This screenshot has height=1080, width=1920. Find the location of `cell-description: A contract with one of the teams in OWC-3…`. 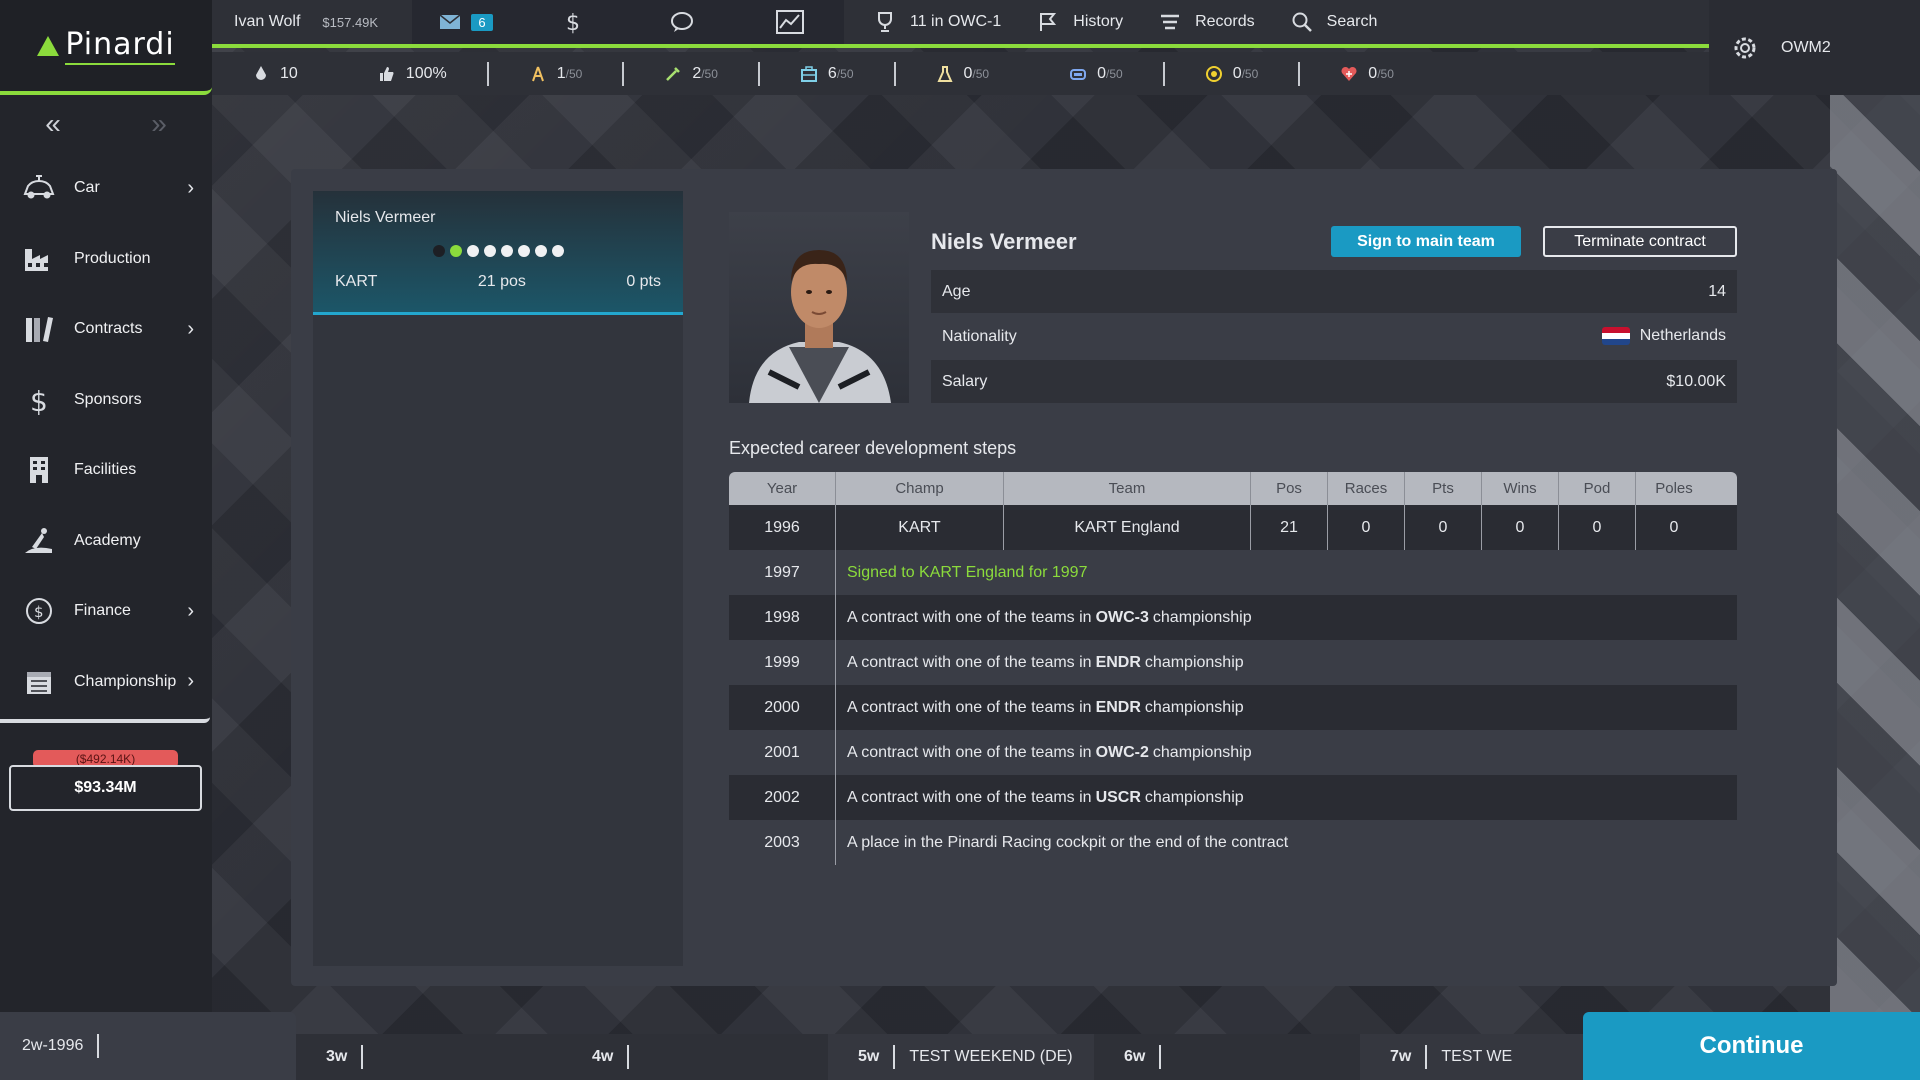

cell-description: A contract with one of the teams in OWC-3… is located at coordinates (1286, 617).